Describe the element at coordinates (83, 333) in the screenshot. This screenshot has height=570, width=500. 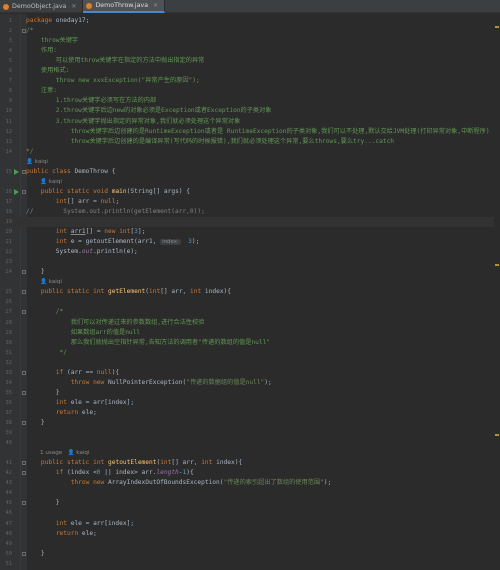
I see `code-text: 如果数组arr的值是null` at that location.